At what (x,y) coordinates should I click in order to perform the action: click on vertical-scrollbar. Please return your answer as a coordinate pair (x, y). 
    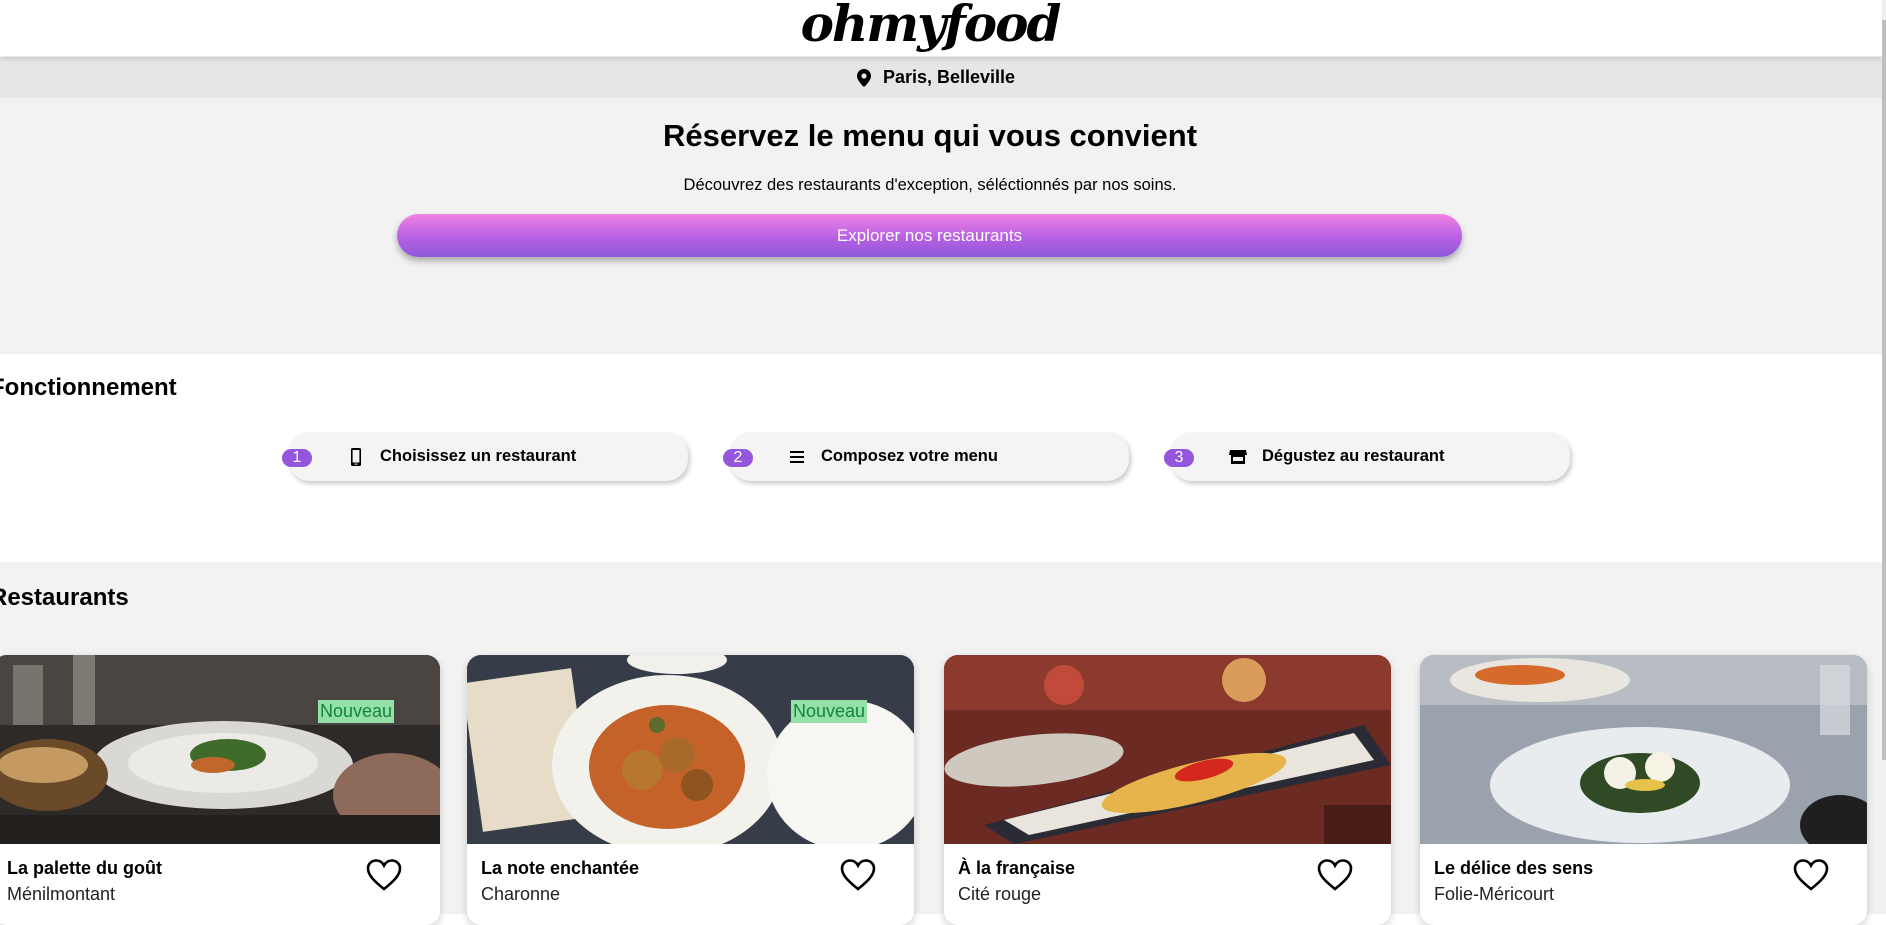
    Looking at the image, I should click on (1884, 457).